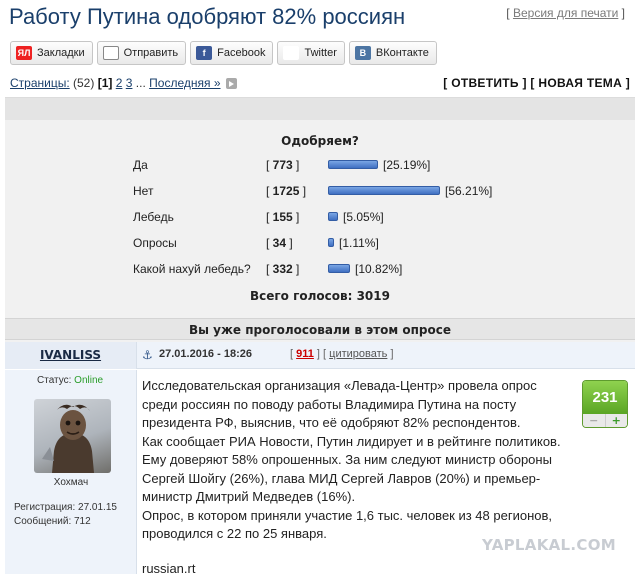  What do you see at coordinates (105, 83) in the screenshot?
I see `current-page: 1` at bounding box center [105, 83].